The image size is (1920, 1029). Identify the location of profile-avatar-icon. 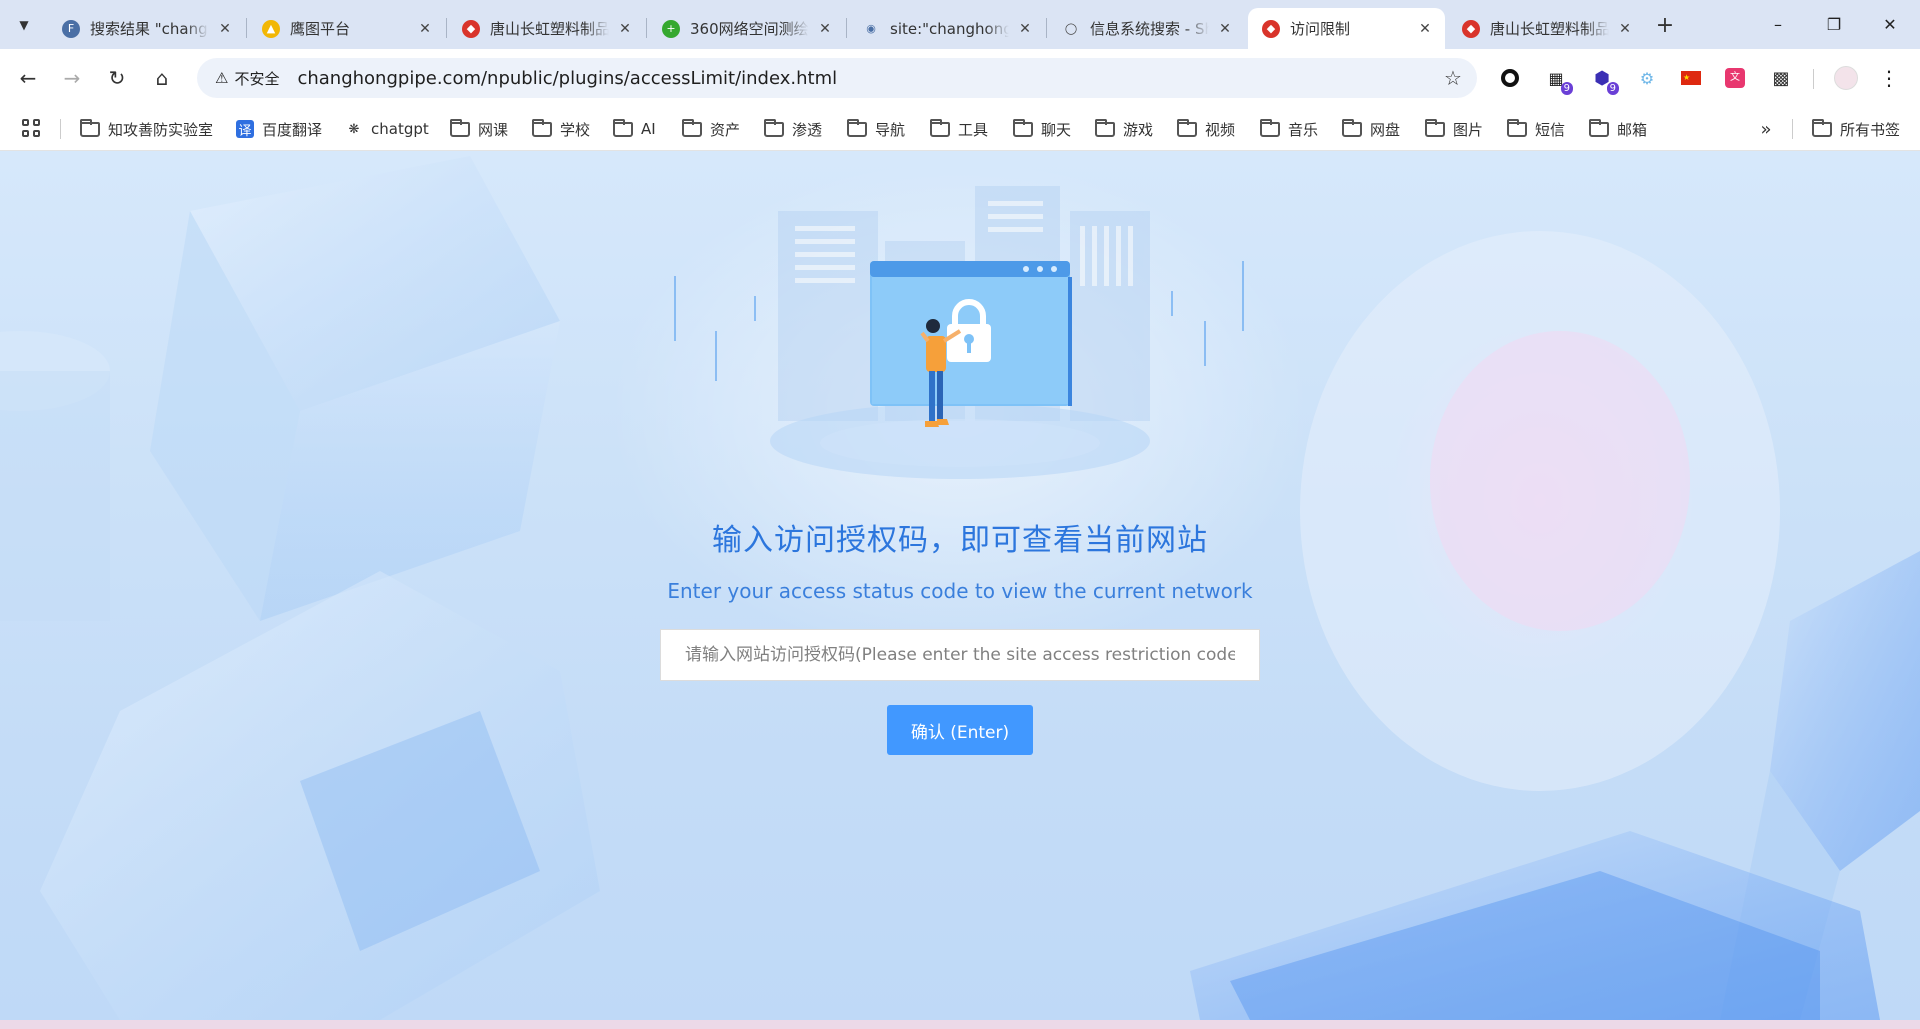
(1846, 78).